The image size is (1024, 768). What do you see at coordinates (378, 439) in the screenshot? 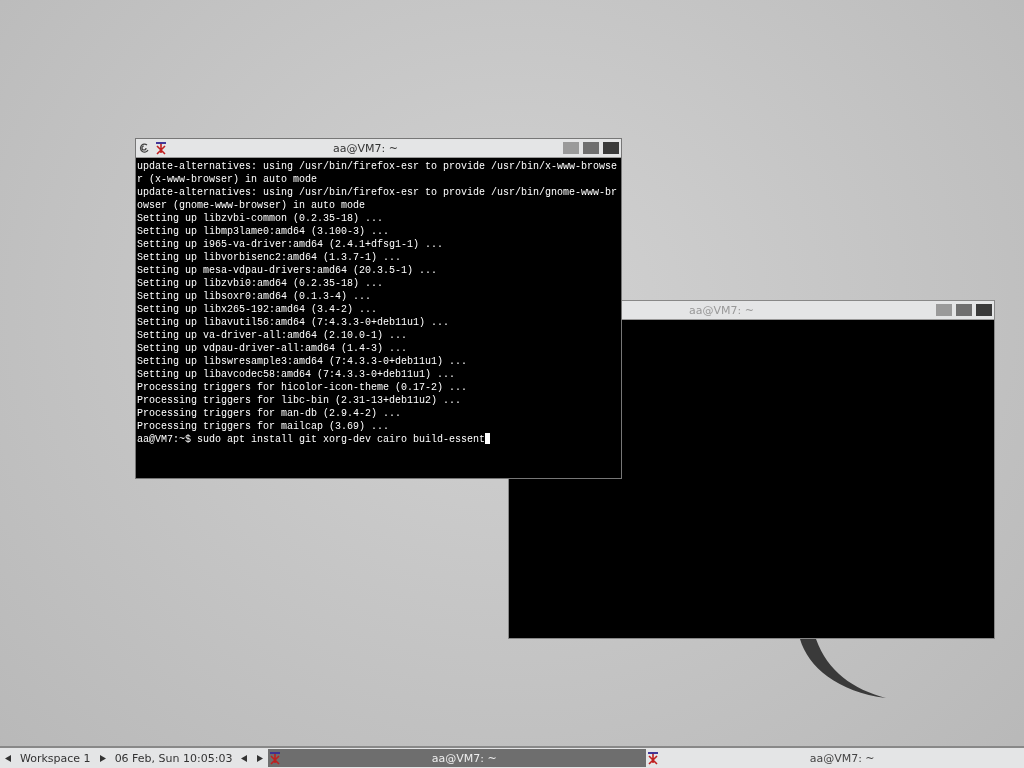
I see `terminal-prompt: aa@VM7:~$ sudo apt install git xorg-dev cairo build-essent` at bounding box center [378, 439].